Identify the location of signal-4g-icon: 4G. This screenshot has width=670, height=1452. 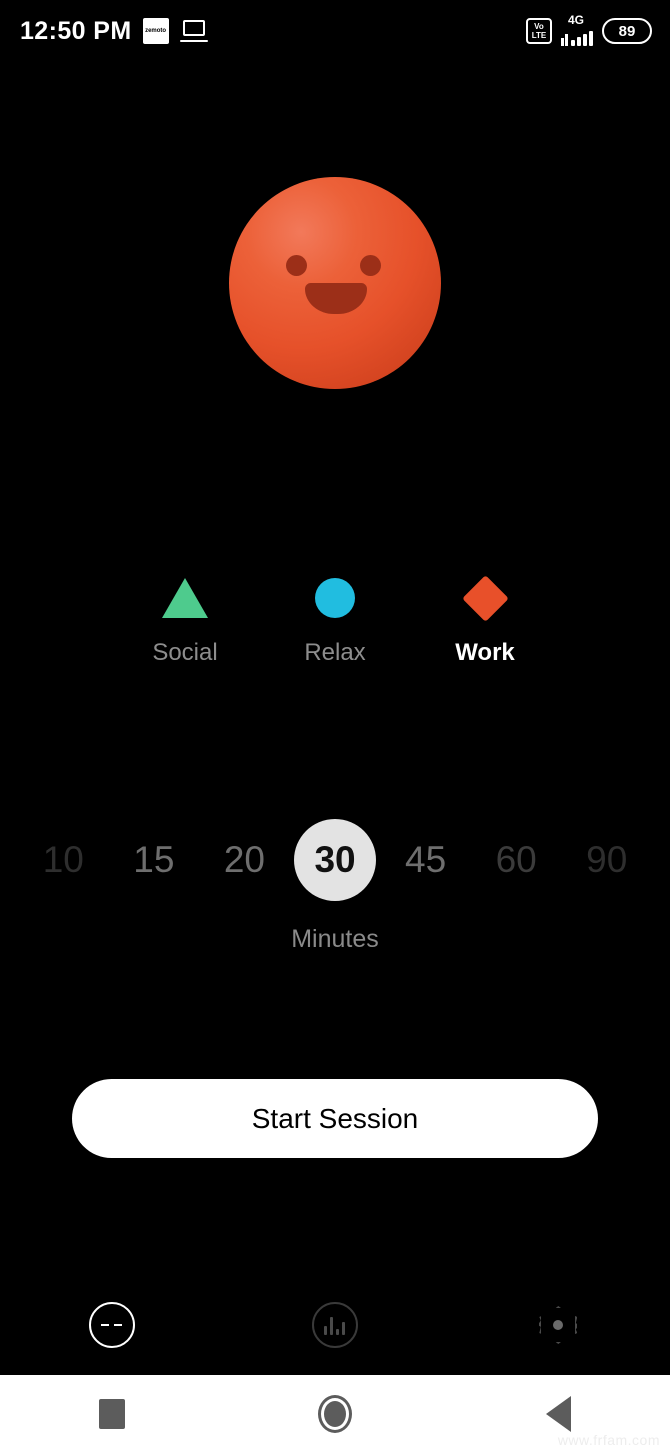
(577, 29).